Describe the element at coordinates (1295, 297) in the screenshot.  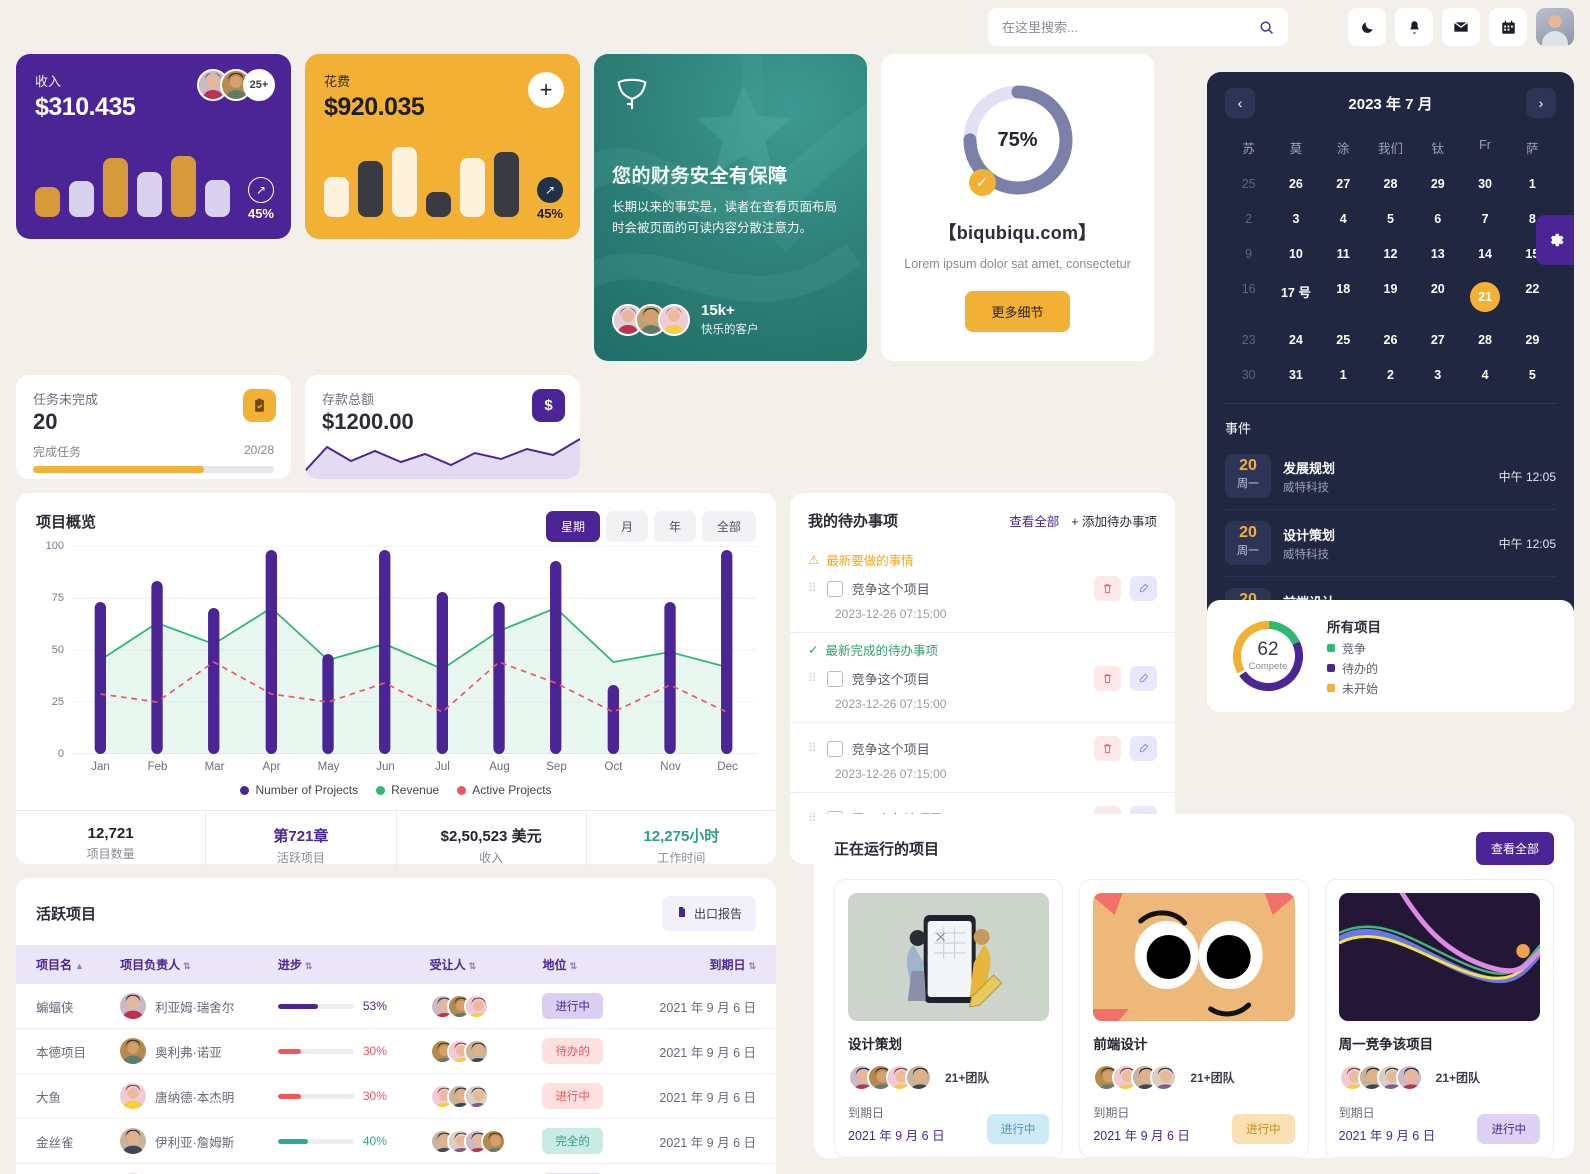
I see `calendar-day: 17 号` at that location.